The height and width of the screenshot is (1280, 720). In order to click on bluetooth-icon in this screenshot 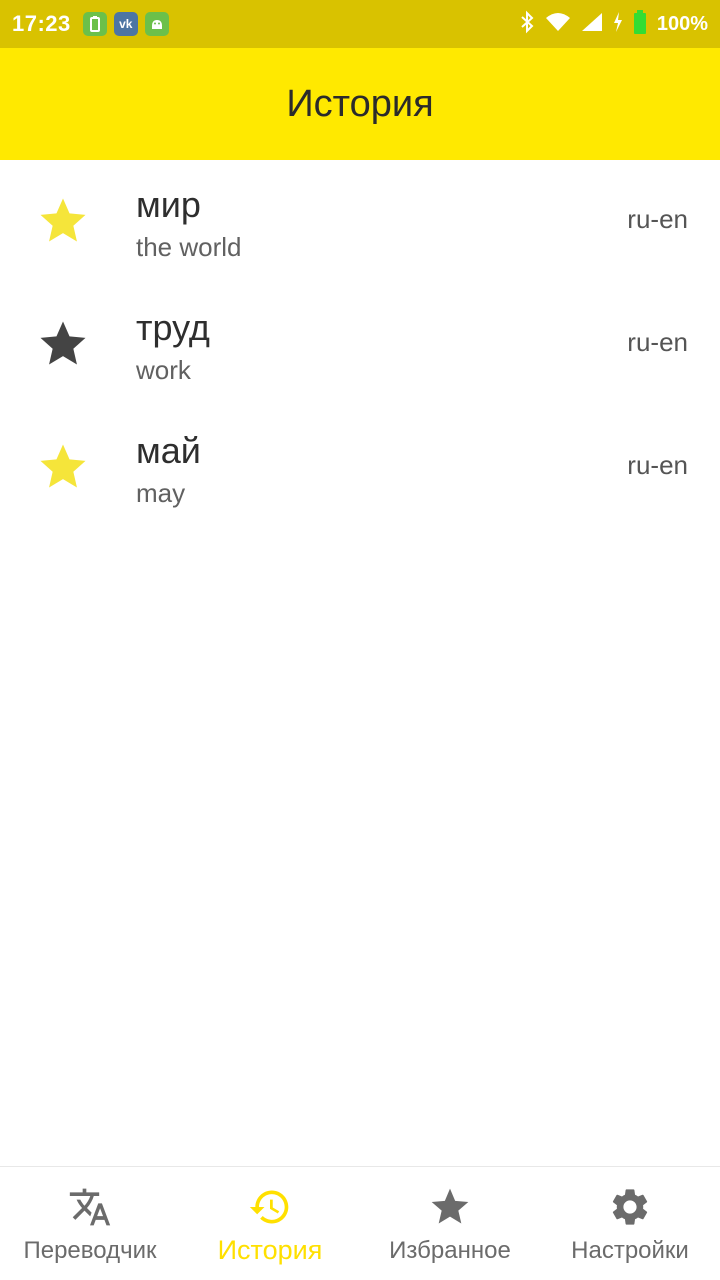, I will do `click(527, 24)`.